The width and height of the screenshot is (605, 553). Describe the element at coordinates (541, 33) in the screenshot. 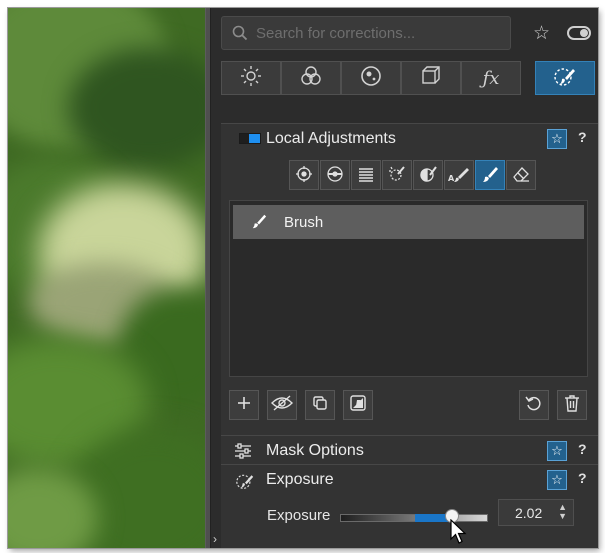

I see `favorites-star-icon: ☆` at that location.